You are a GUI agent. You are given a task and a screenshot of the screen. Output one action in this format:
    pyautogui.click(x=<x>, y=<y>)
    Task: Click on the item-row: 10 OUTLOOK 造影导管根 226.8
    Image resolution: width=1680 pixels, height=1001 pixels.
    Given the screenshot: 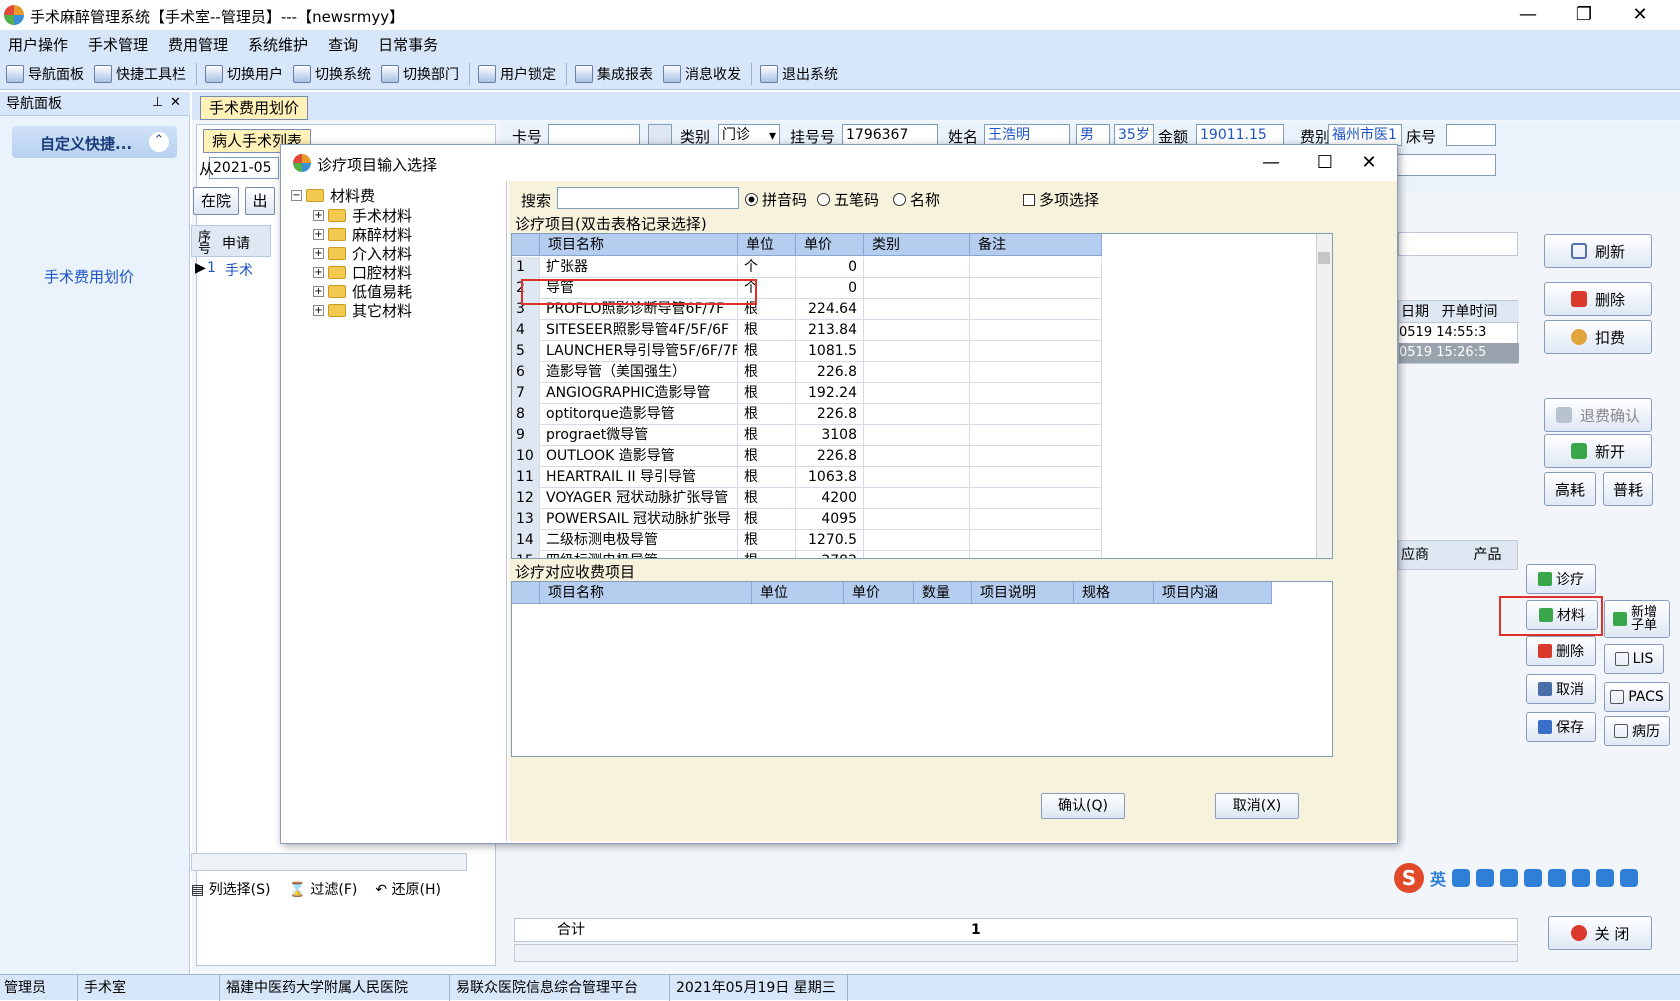 What is the action you would take?
    pyautogui.click(x=807, y=456)
    